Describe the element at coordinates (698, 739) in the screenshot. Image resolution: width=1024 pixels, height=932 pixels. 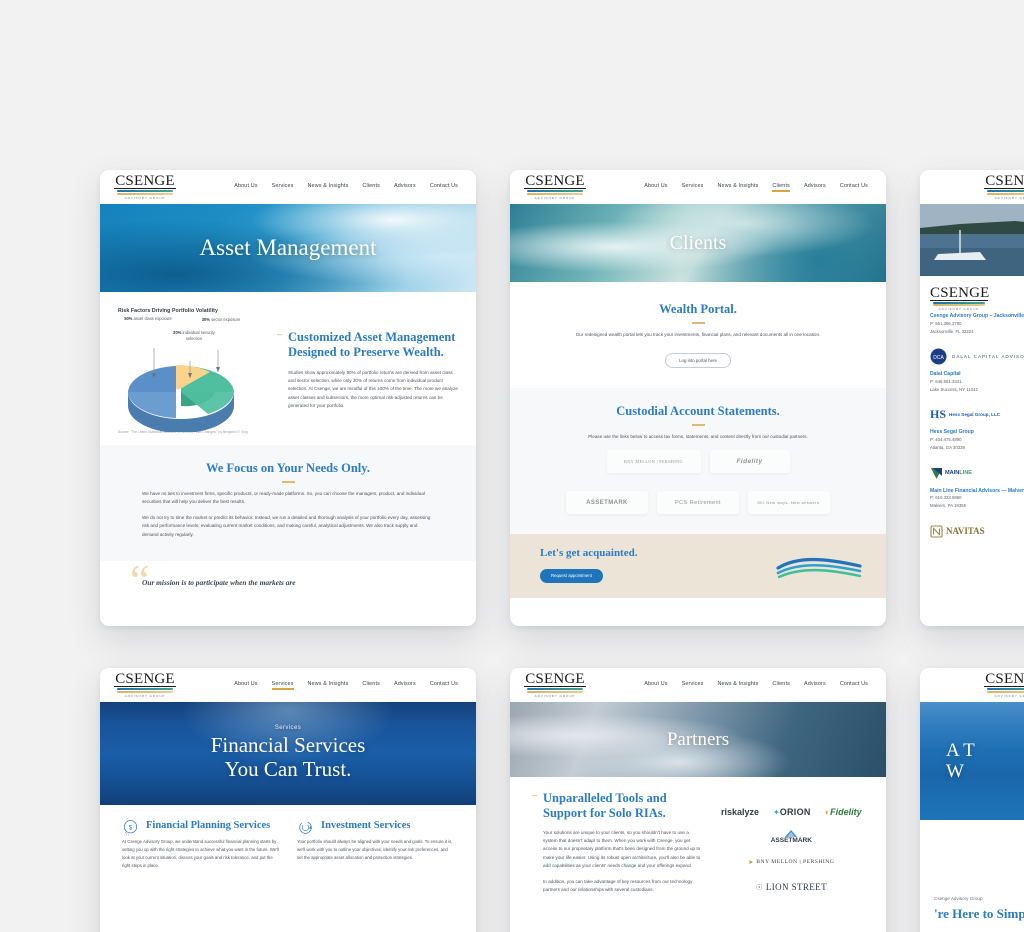
I see `hero-title: Partners` at that location.